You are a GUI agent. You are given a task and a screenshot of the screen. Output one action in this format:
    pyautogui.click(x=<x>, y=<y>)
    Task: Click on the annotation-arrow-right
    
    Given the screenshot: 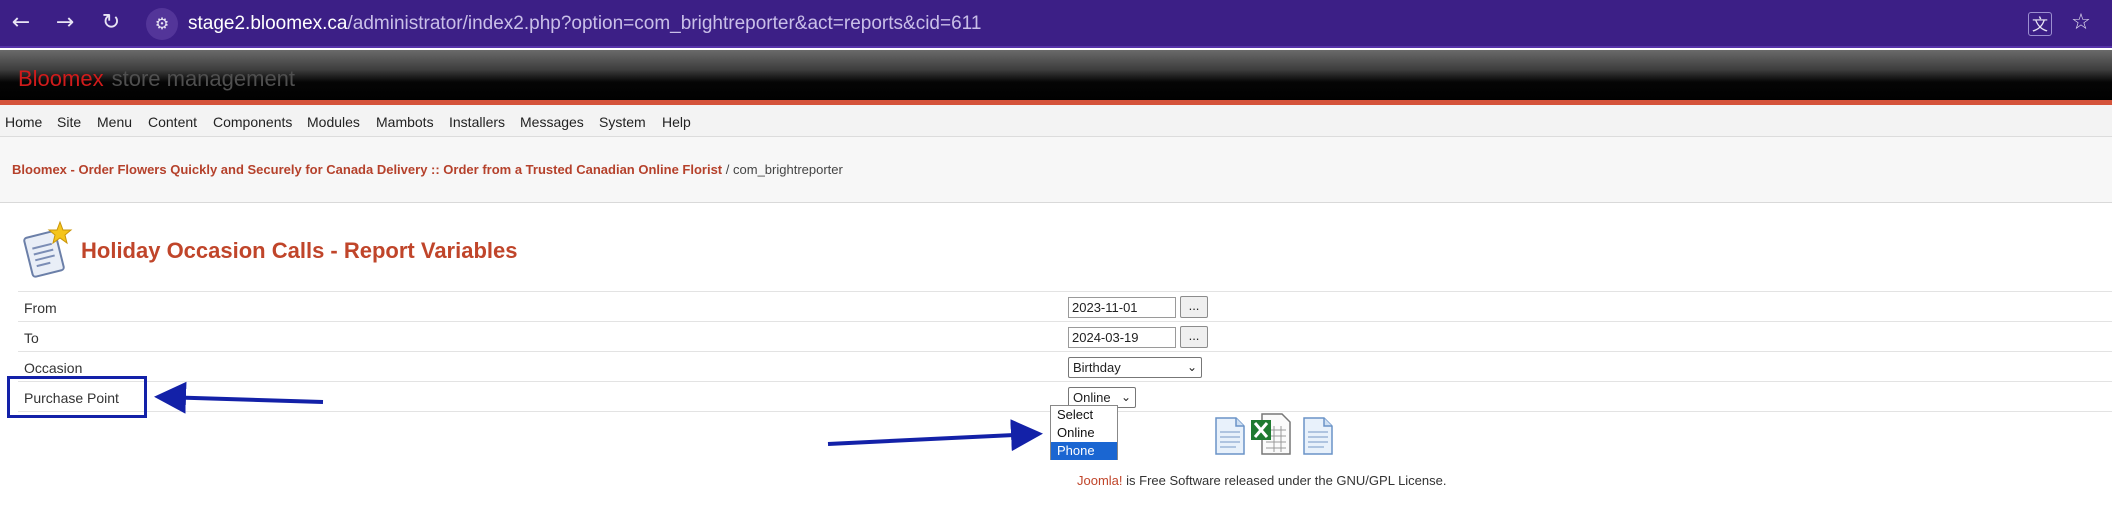 What is the action you would take?
    pyautogui.click(x=935, y=435)
    